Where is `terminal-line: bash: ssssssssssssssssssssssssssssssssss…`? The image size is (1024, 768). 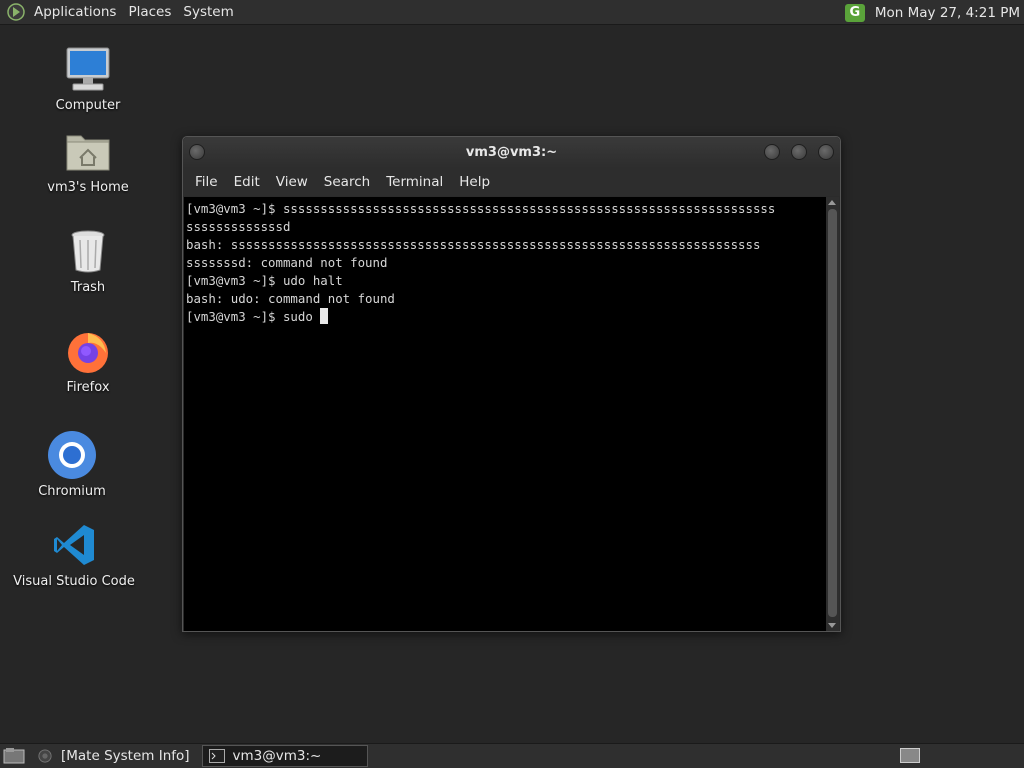
terminal-line: bash: ssssssssssssssssssssssssssssssssss… is located at coordinates (473, 244).